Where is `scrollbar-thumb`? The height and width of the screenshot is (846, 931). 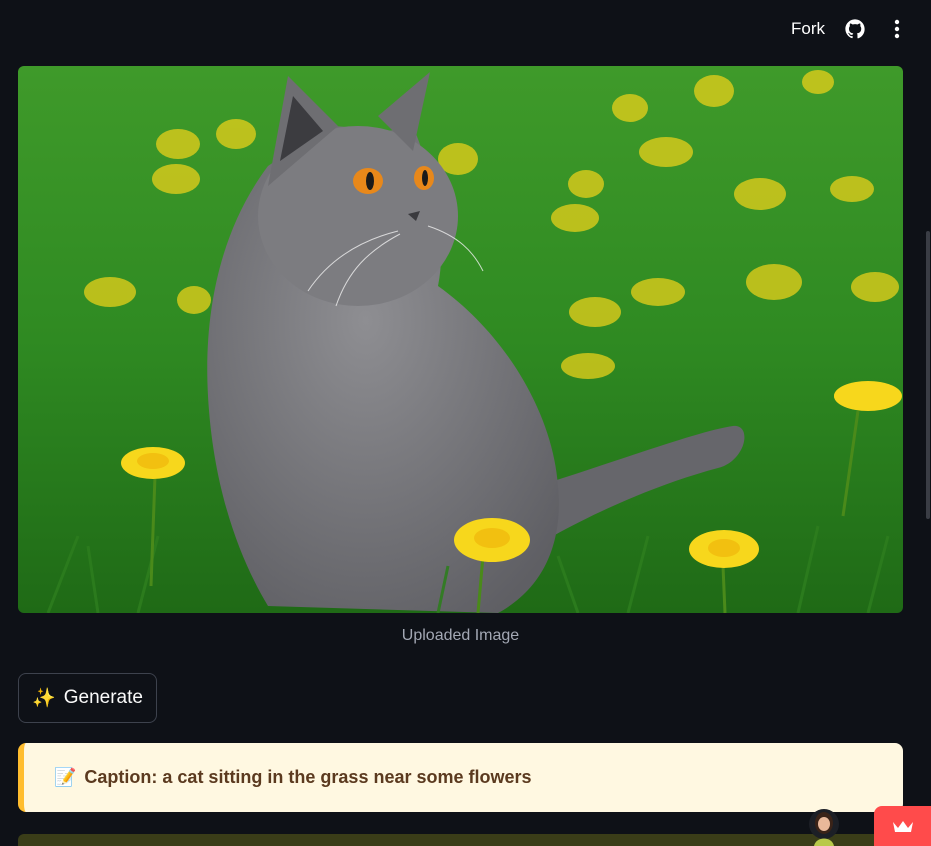 scrollbar-thumb is located at coordinates (928, 375).